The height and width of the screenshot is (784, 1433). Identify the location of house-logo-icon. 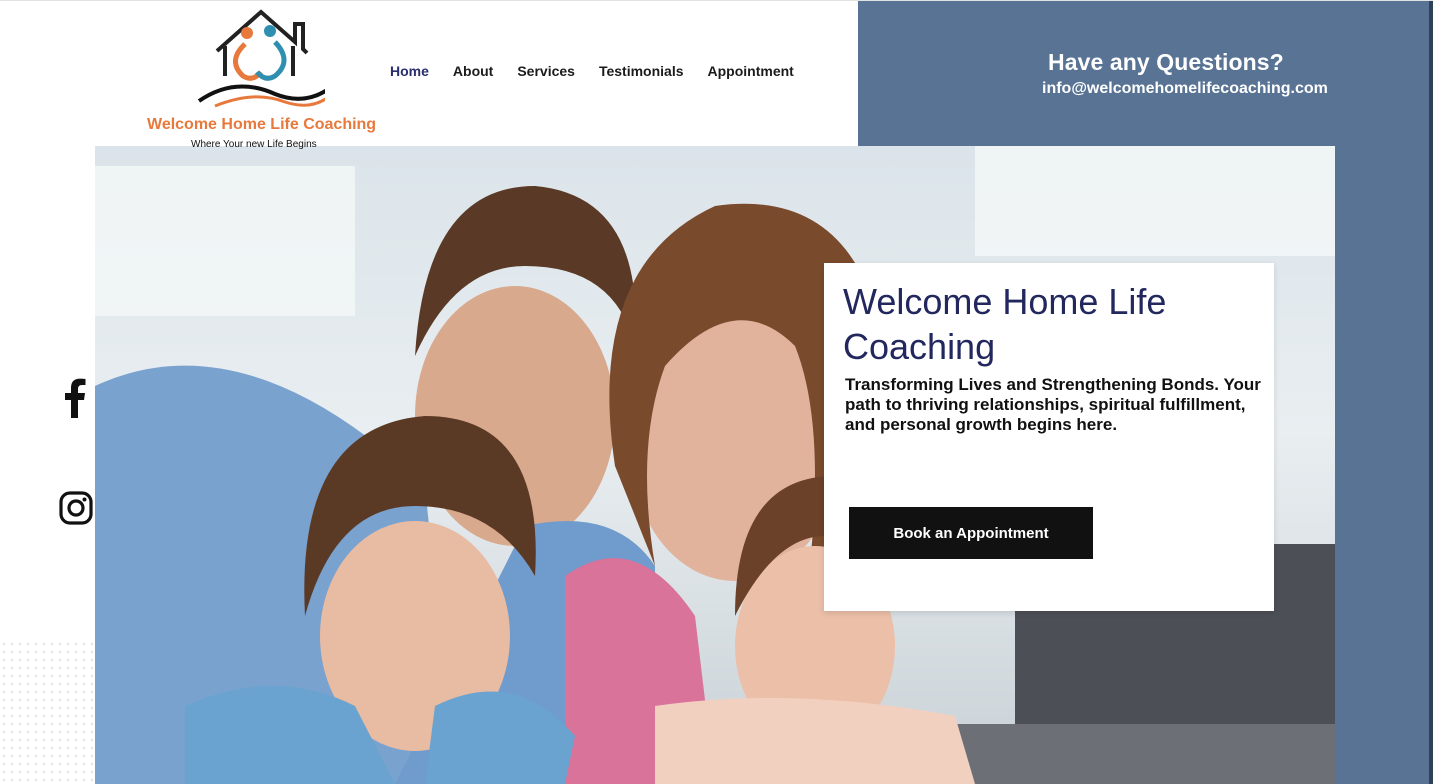
(261, 58).